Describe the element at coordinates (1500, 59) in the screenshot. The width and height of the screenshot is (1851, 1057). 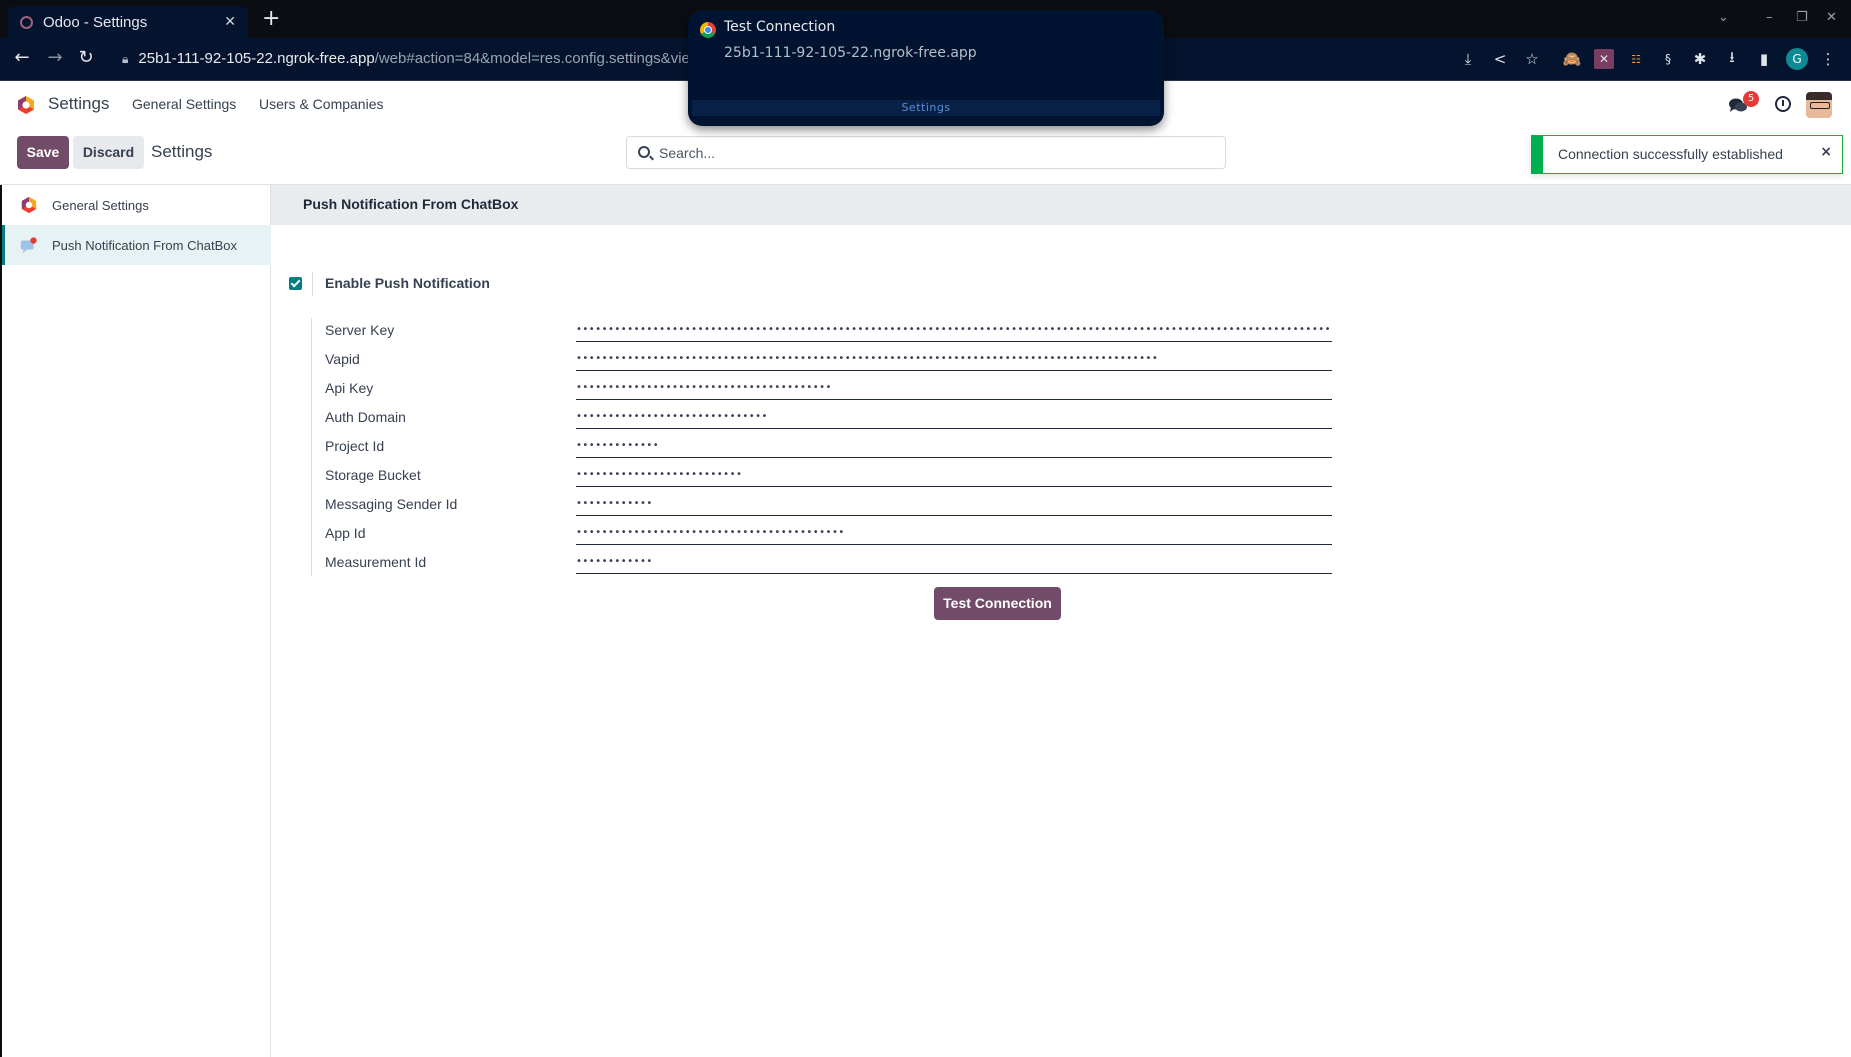
I see `share-icon: <` at that location.